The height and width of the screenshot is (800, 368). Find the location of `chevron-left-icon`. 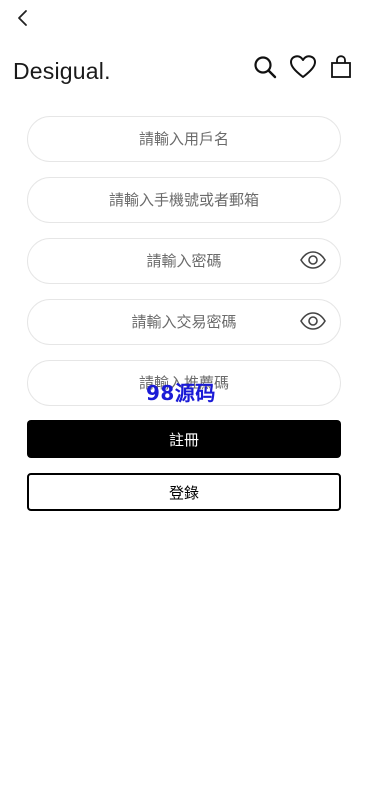

chevron-left-icon is located at coordinates (22, 20).